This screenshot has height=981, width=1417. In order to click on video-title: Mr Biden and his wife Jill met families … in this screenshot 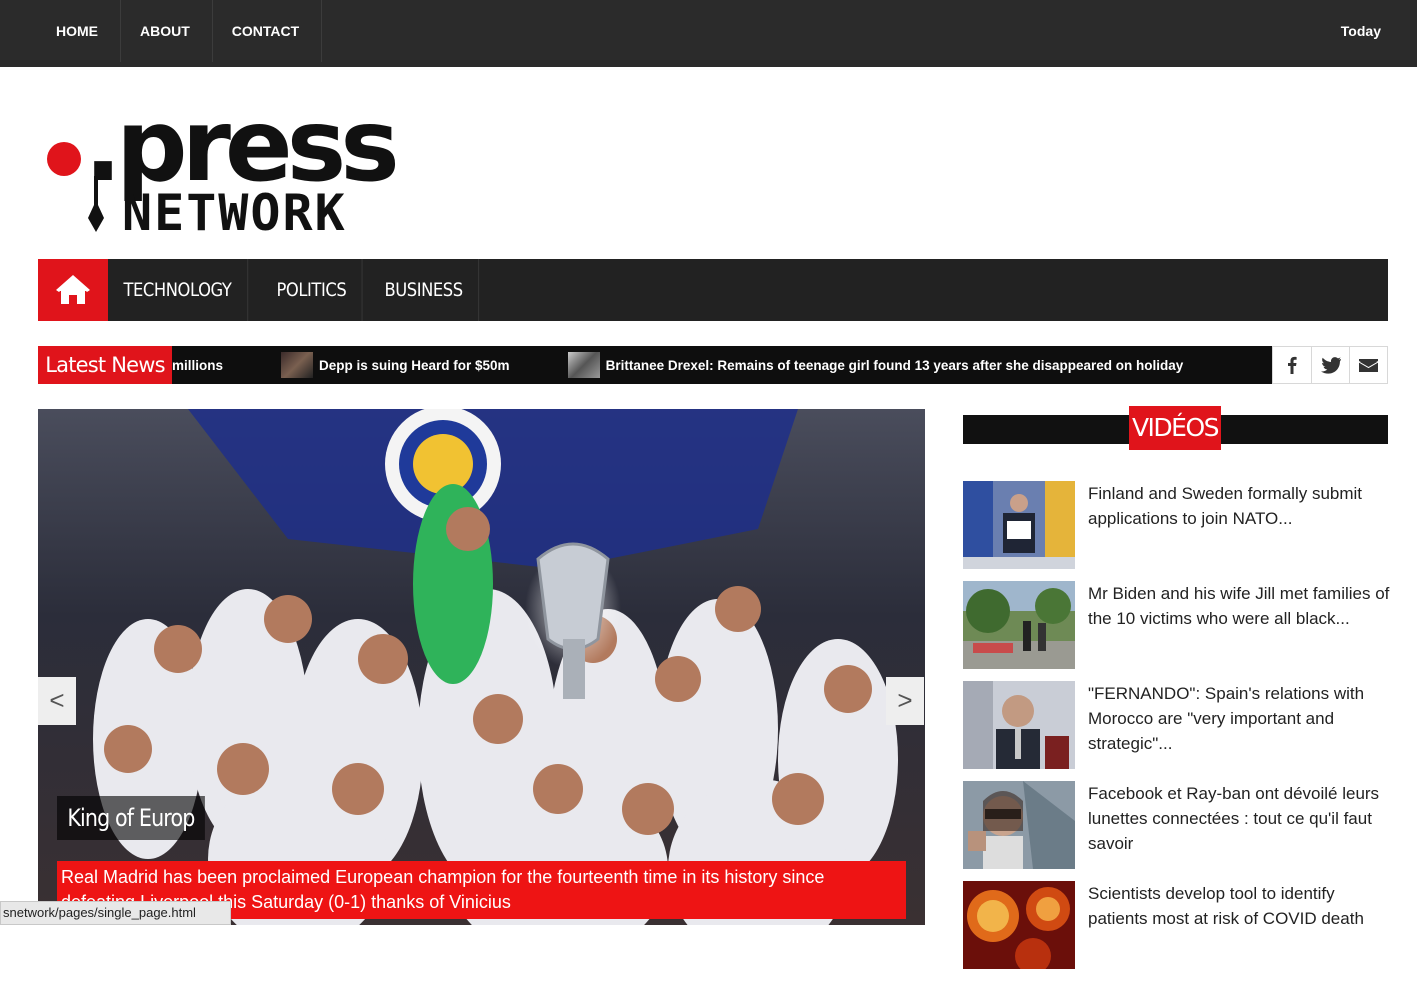, I will do `click(1239, 606)`.